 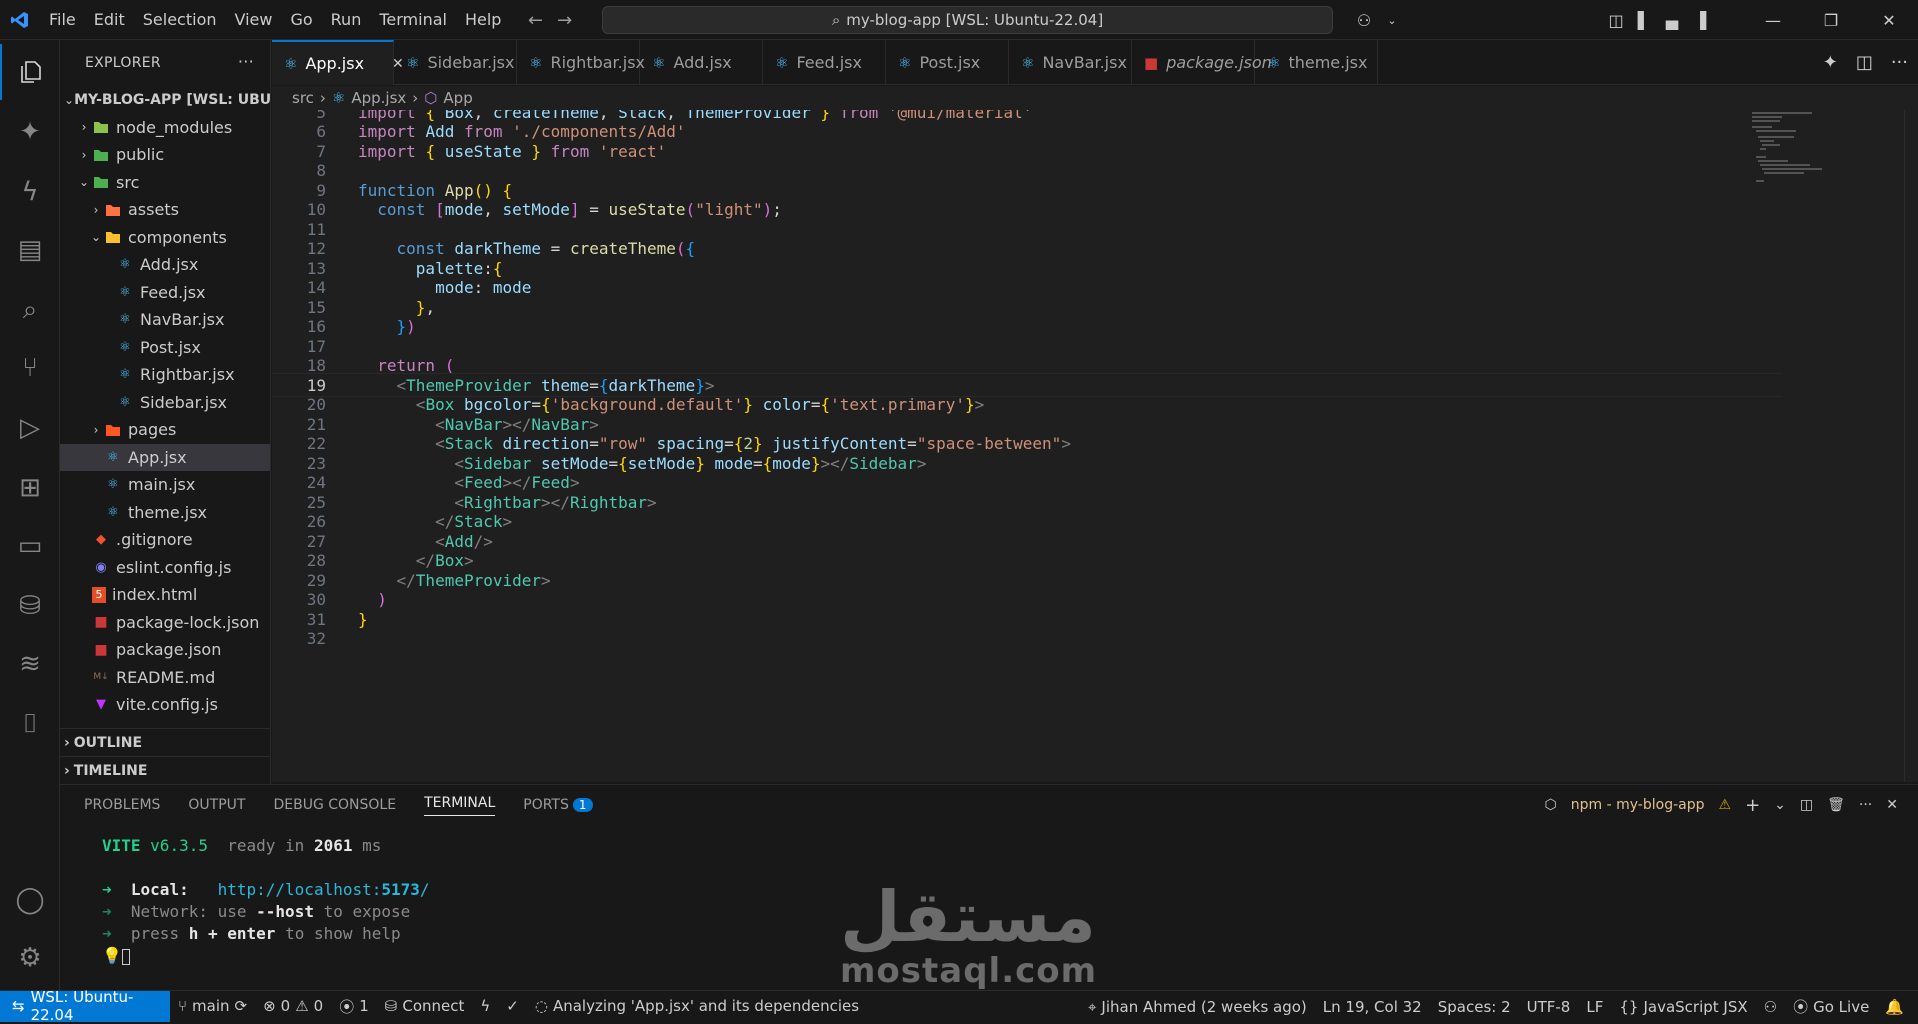 I want to click on tree-item: ⌄ src, so click(x=165, y=183).